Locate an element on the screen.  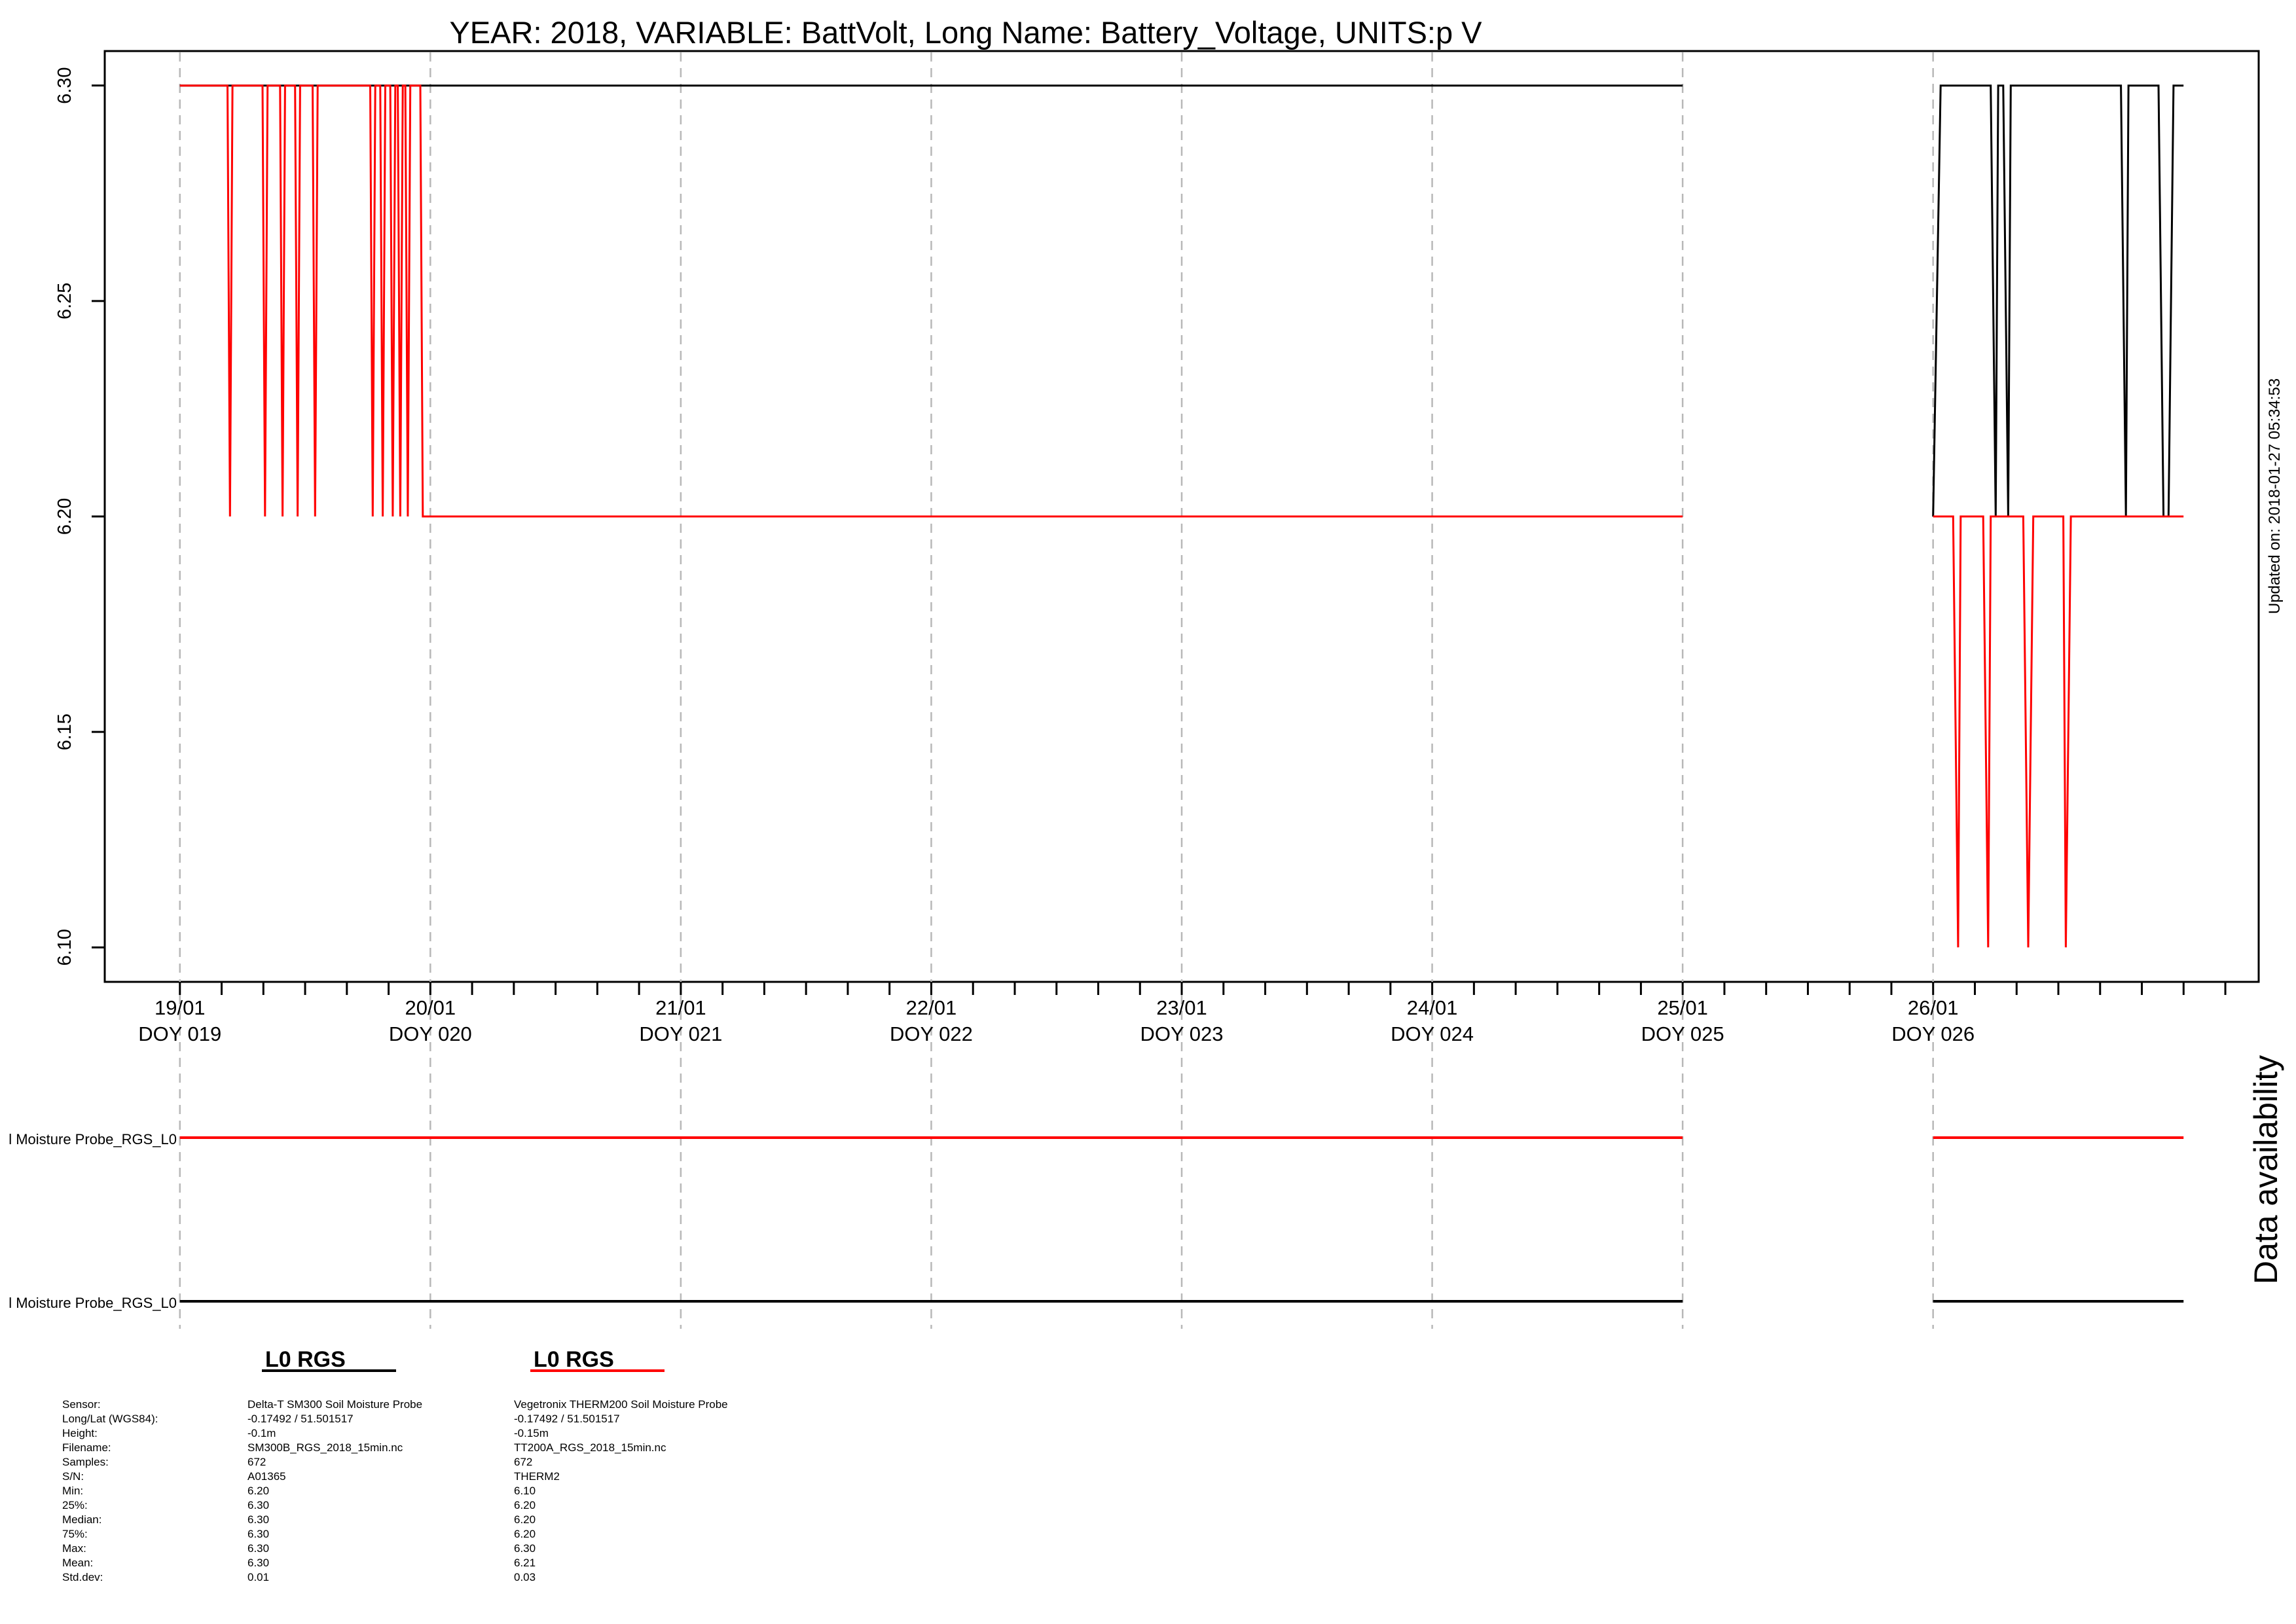
x-tick-date: 21/01 is located at coordinates (680, 1007).